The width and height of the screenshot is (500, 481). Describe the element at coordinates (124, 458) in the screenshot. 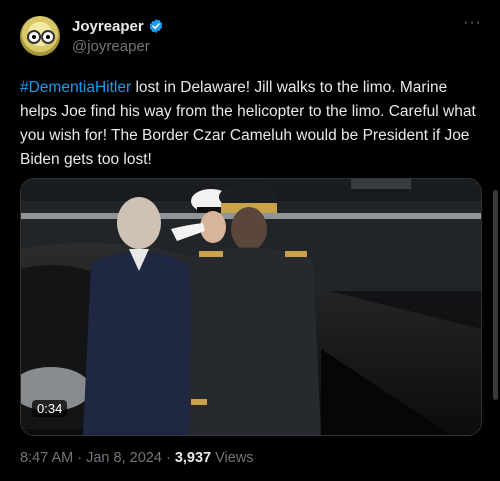

I see `post-date: Jan 8, 2024` at that location.